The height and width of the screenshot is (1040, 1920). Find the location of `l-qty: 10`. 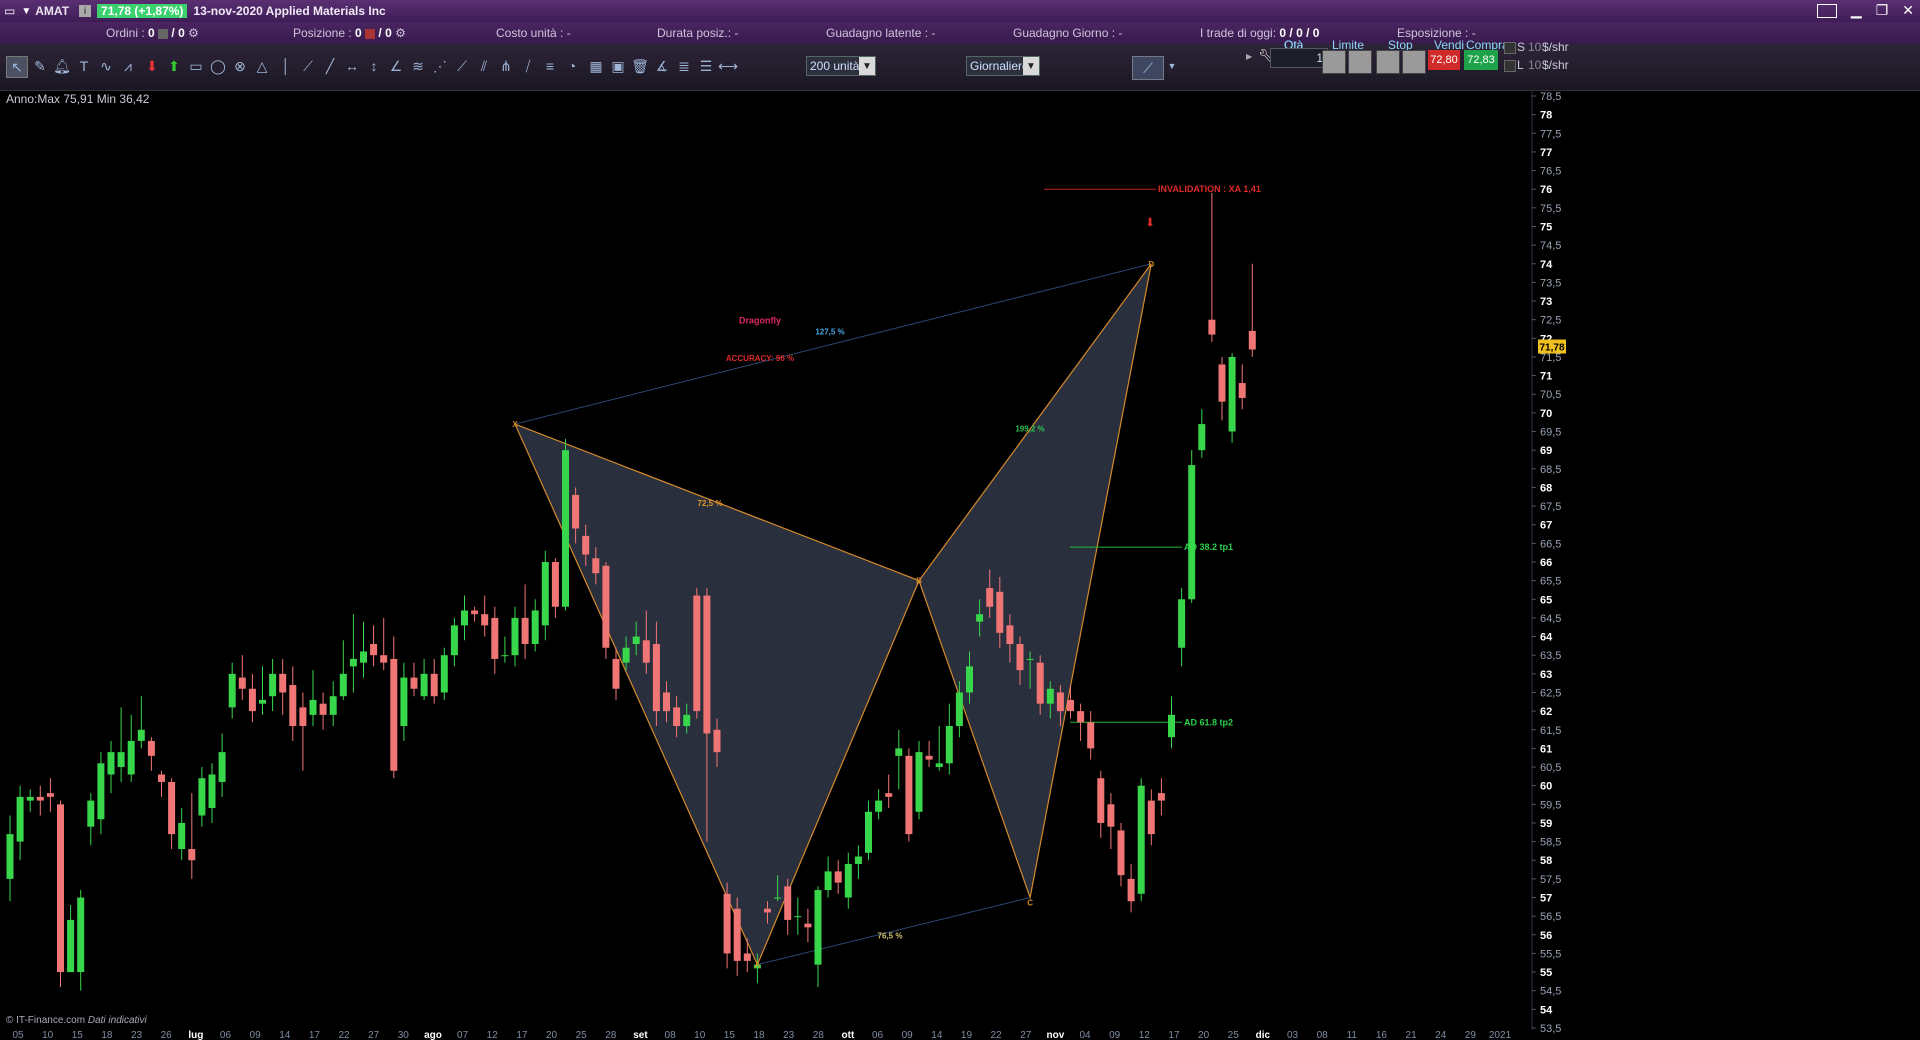

l-qty: 10 is located at coordinates (1535, 65).